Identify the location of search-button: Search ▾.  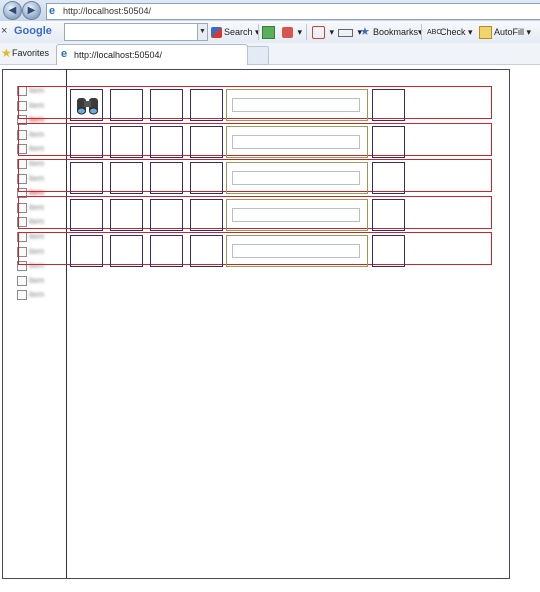
(235, 32).